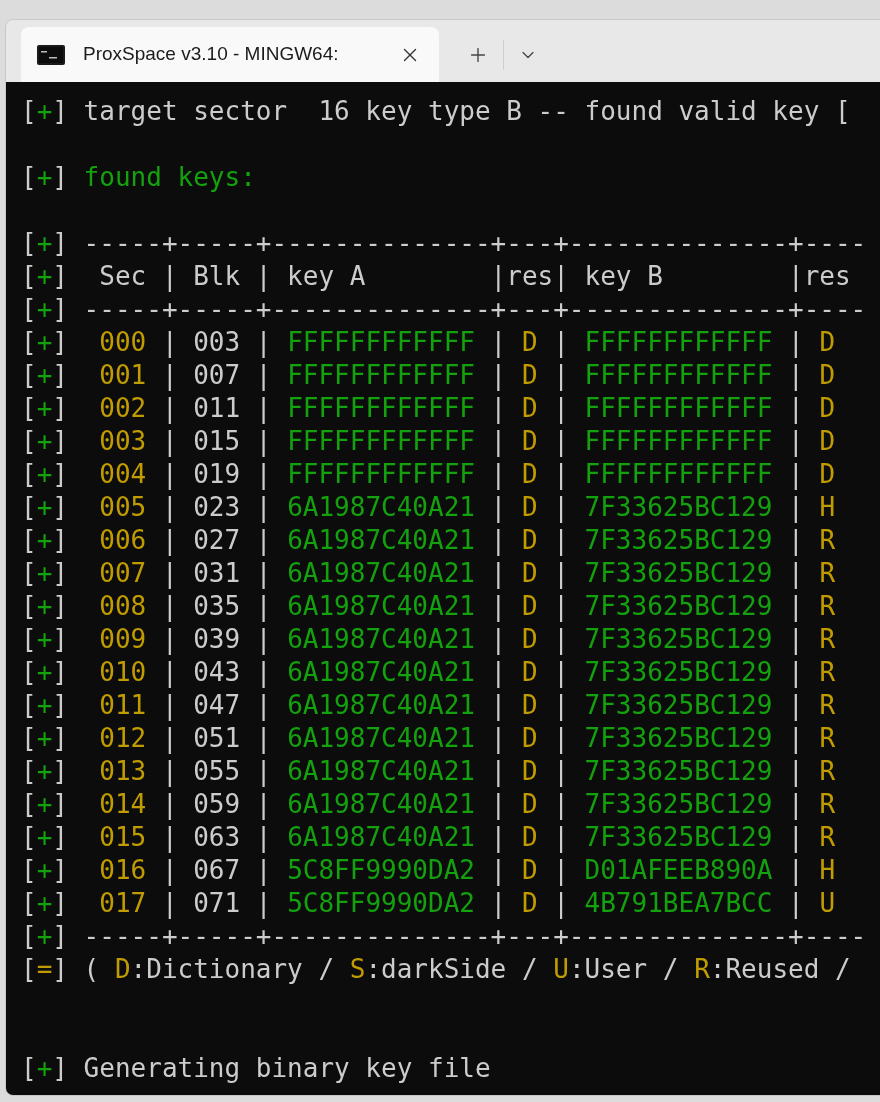  Describe the element at coordinates (51, 54) in the screenshot. I see `terminal-icon` at that location.